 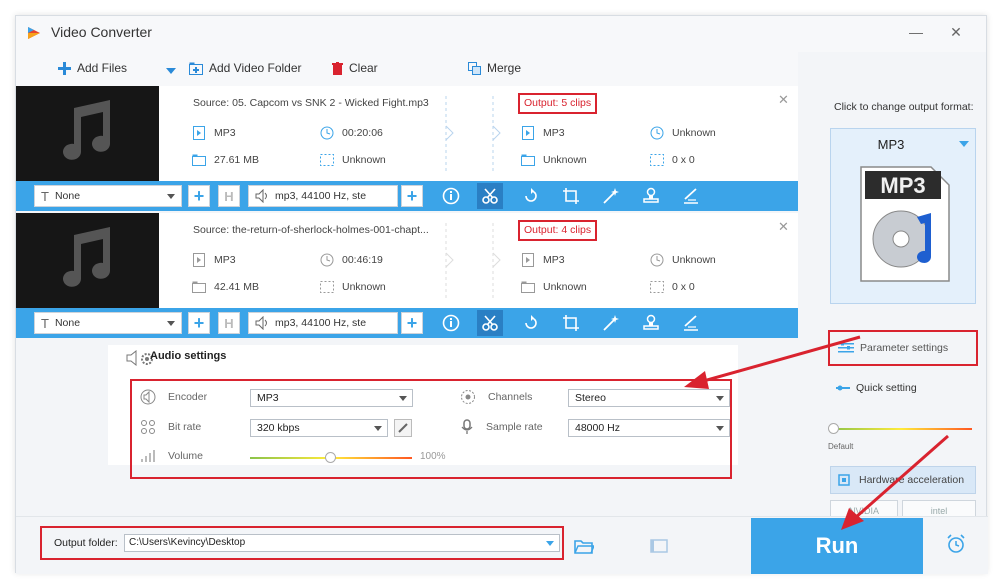 I want to click on edit-pencil-icon, so click(x=403, y=428).